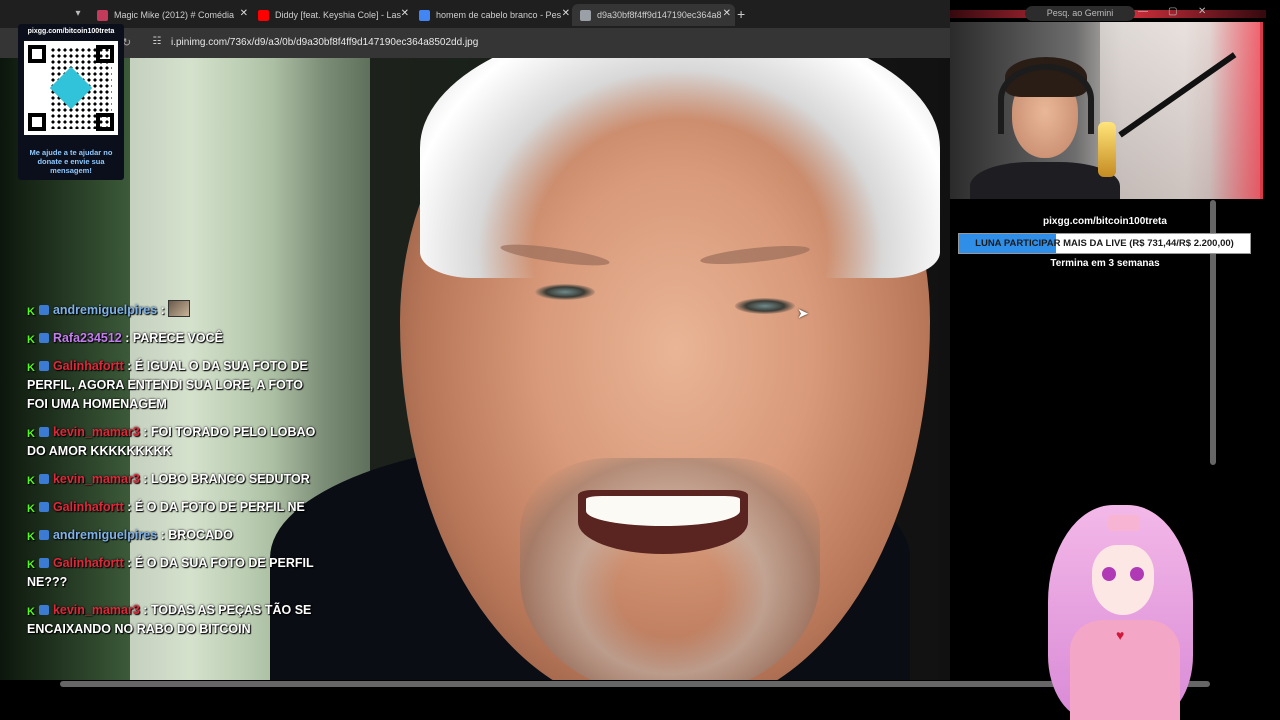 The height and width of the screenshot is (720, 1280). What do you see at coordinates (1120, 612) in the screenshot?
I see `vtuber-avatar: ♥` at bounding box center [1120, 612].